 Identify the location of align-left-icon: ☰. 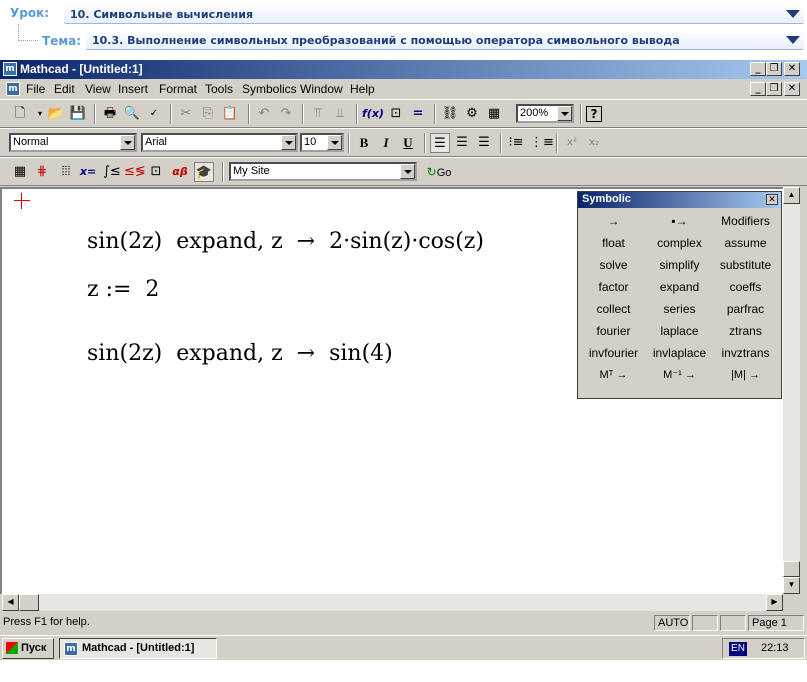
(440, 143).